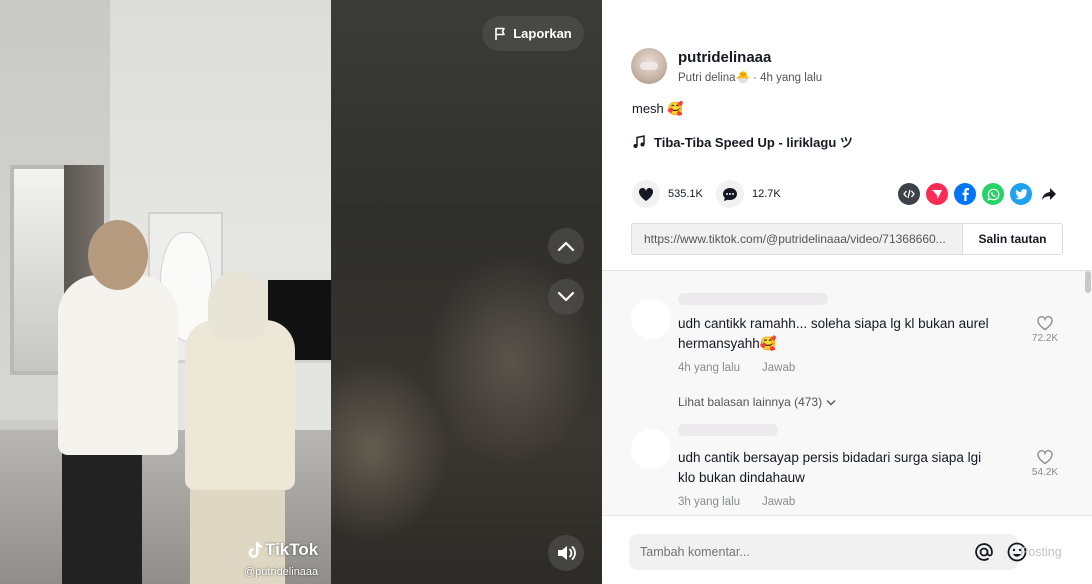 The height and width of the screenshot is (584, 1092). What do you see at coordinates (639, 141) in the screenshot?
I see `music-note-icon` at bounding box center [639, 141].